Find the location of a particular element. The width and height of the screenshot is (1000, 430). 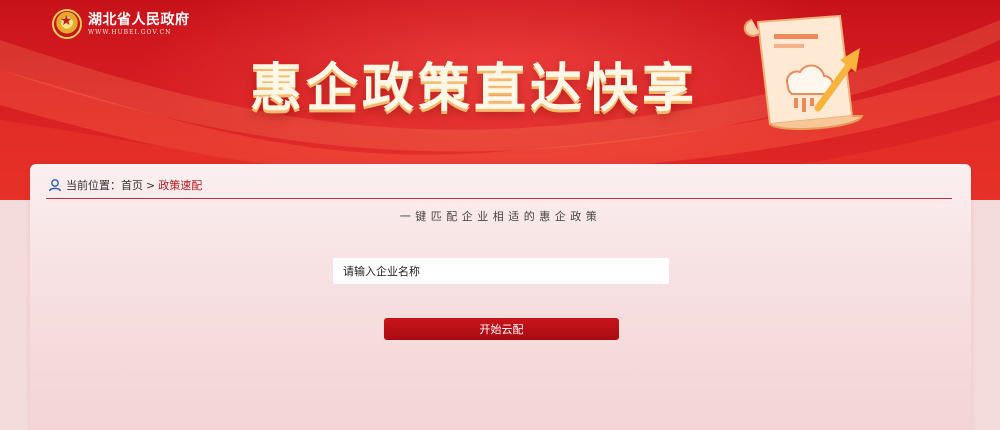

user-location-icon is located at coordinates (55, 185).